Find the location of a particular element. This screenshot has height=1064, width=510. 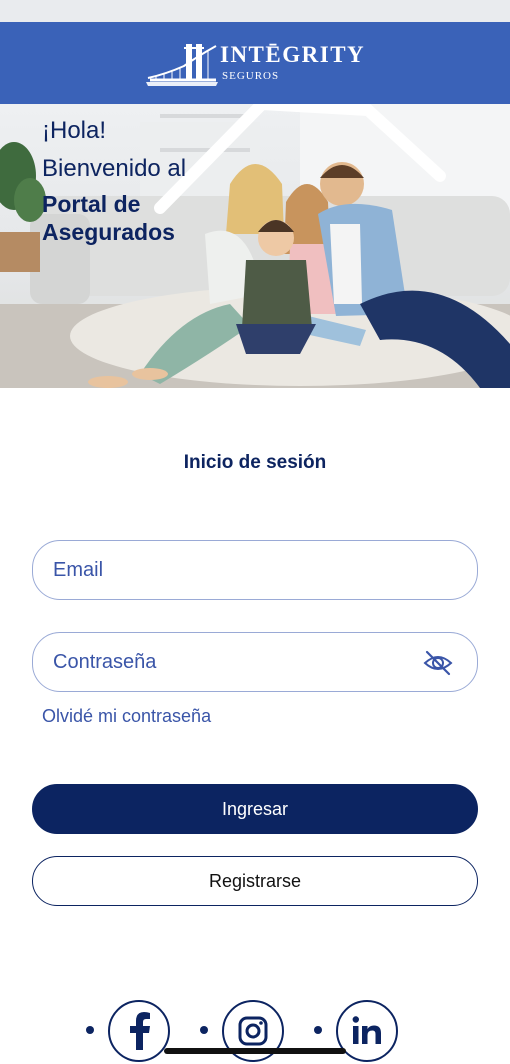

home-indicator is located at coordinates (255, 1051).